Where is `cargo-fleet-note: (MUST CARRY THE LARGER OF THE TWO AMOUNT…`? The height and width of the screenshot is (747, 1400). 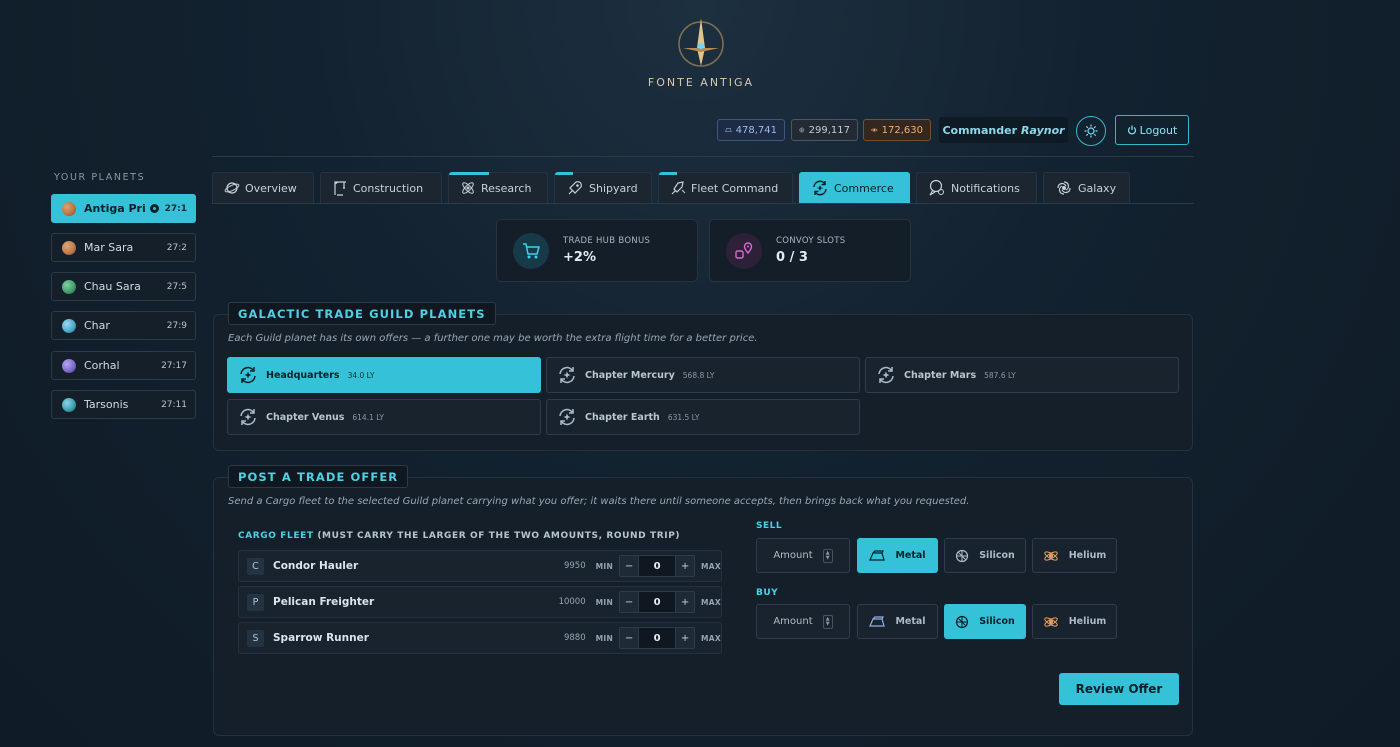 cargo-fleet-note: (MUST CARRY THE LARGER OF THE TWO AMOUNT… is located at coordinates (499, 536).